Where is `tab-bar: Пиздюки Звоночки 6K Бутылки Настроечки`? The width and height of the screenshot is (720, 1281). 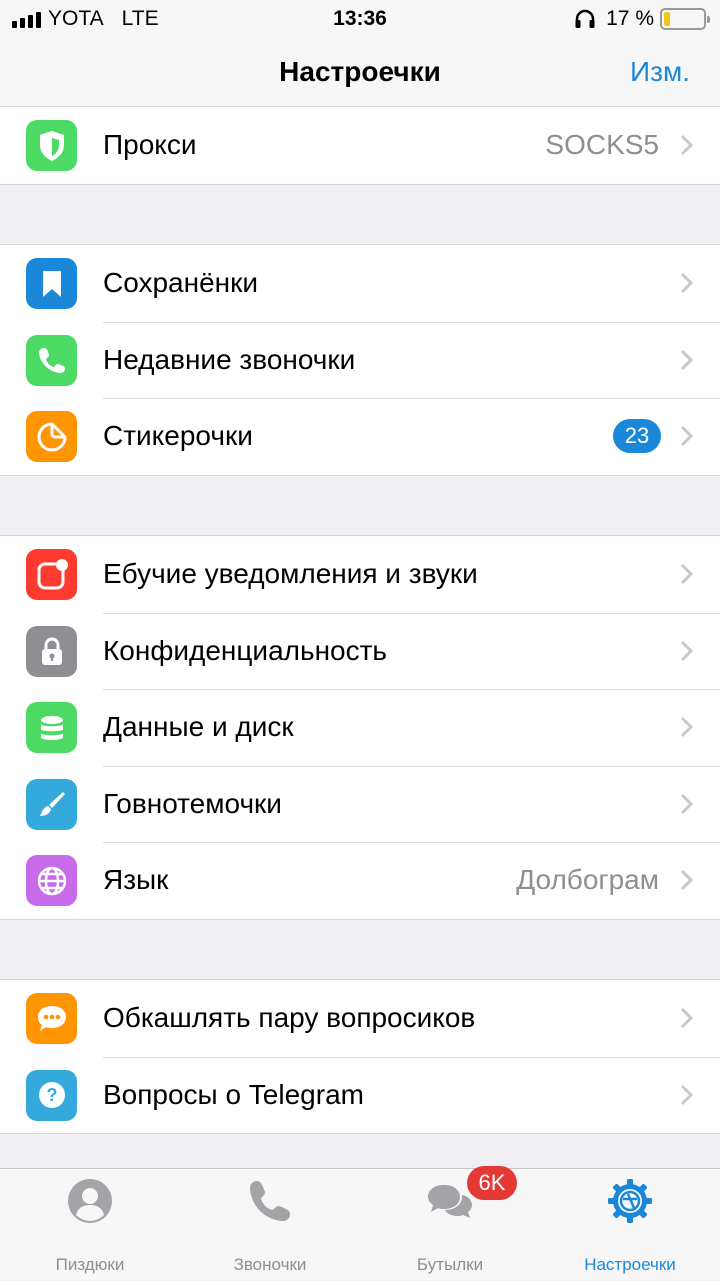 tab-bar: Пиздюки Звоночки 6K Бутылки Настроечки is located at coordinates (360, 1223).